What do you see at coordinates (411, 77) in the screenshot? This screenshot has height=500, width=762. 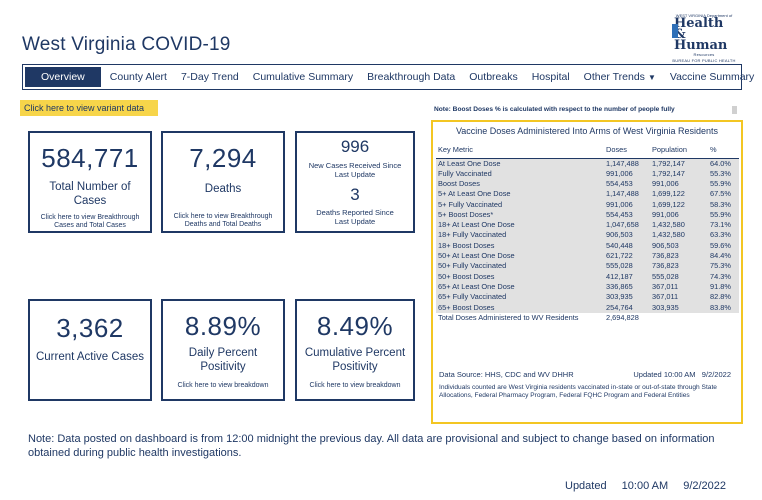 I see `tab-breakthrough-data: Breakthrough Data` at bounding box center [411, 77].